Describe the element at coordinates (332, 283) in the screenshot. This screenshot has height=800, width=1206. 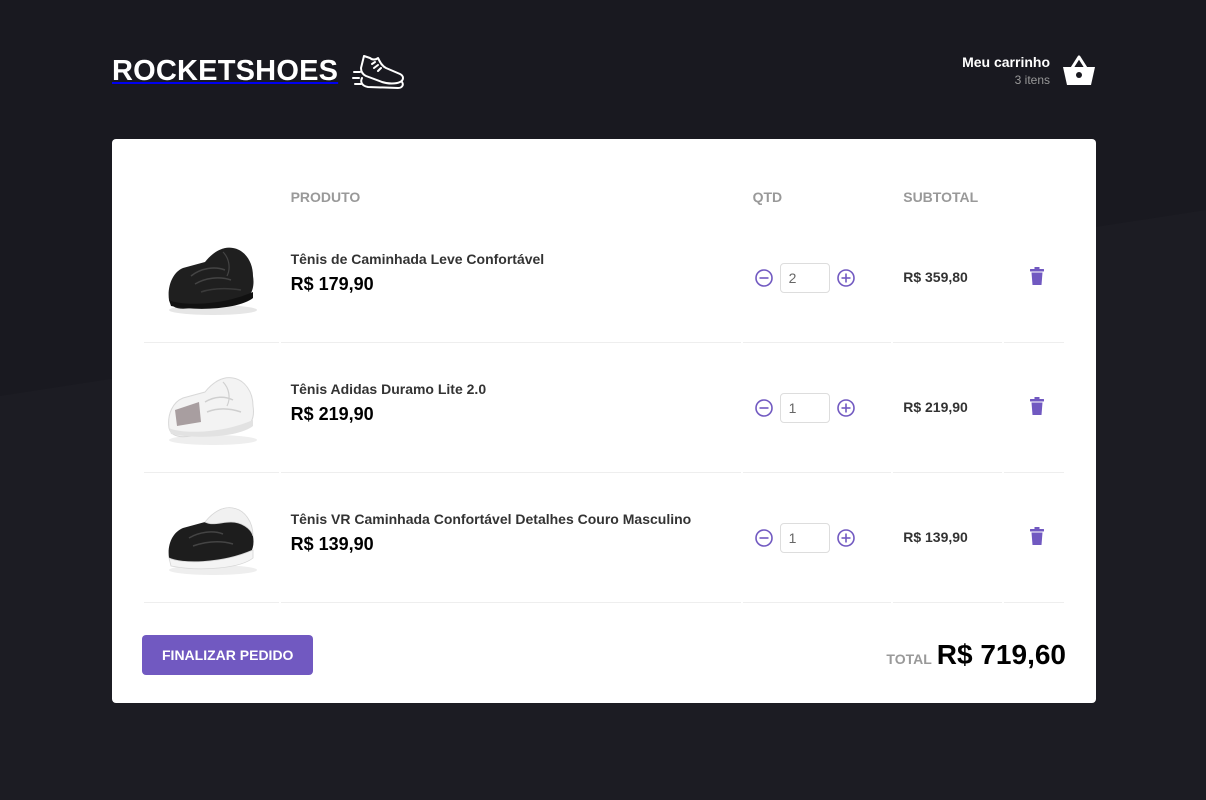
I see `product-price: R$ 179,90` at that location.